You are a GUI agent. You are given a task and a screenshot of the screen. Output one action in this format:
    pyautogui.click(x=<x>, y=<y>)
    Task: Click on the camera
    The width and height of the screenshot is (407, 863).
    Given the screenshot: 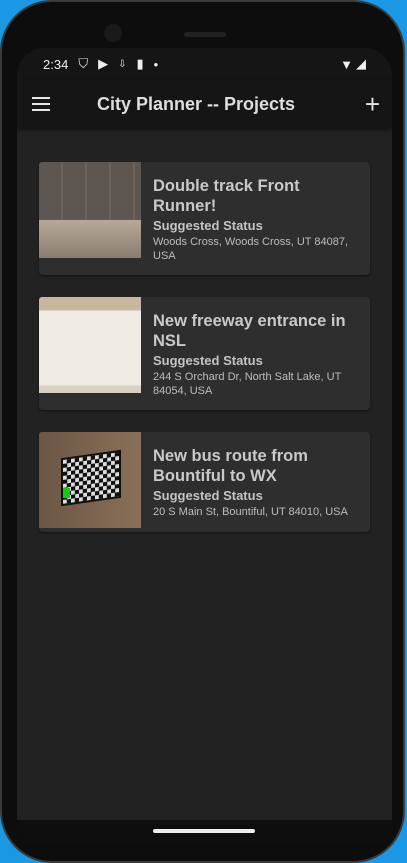 What is the action you would take?
    pyautogui.click(x=113, y=33)
    